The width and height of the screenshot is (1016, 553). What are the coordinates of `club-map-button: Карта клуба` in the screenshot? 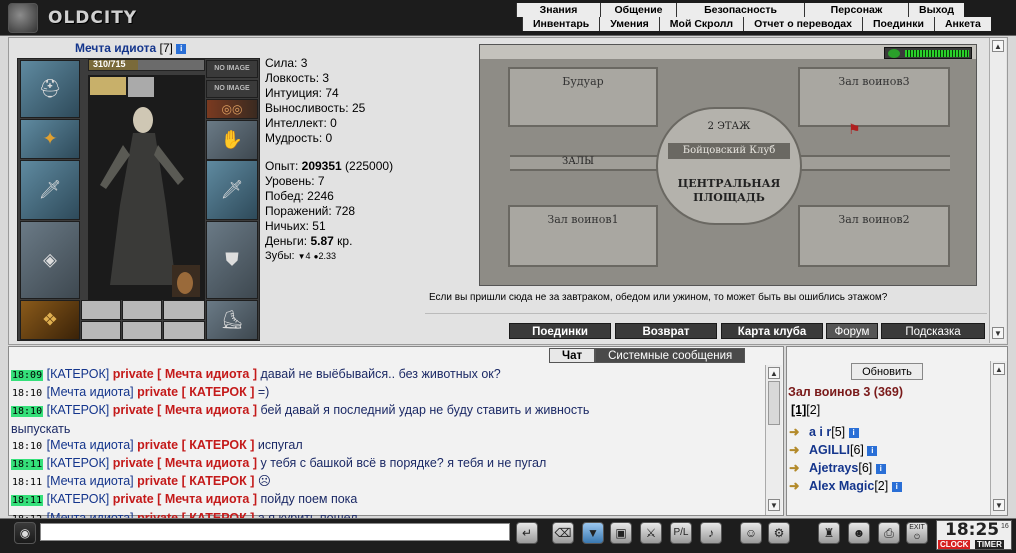 It's located at (772, 331).